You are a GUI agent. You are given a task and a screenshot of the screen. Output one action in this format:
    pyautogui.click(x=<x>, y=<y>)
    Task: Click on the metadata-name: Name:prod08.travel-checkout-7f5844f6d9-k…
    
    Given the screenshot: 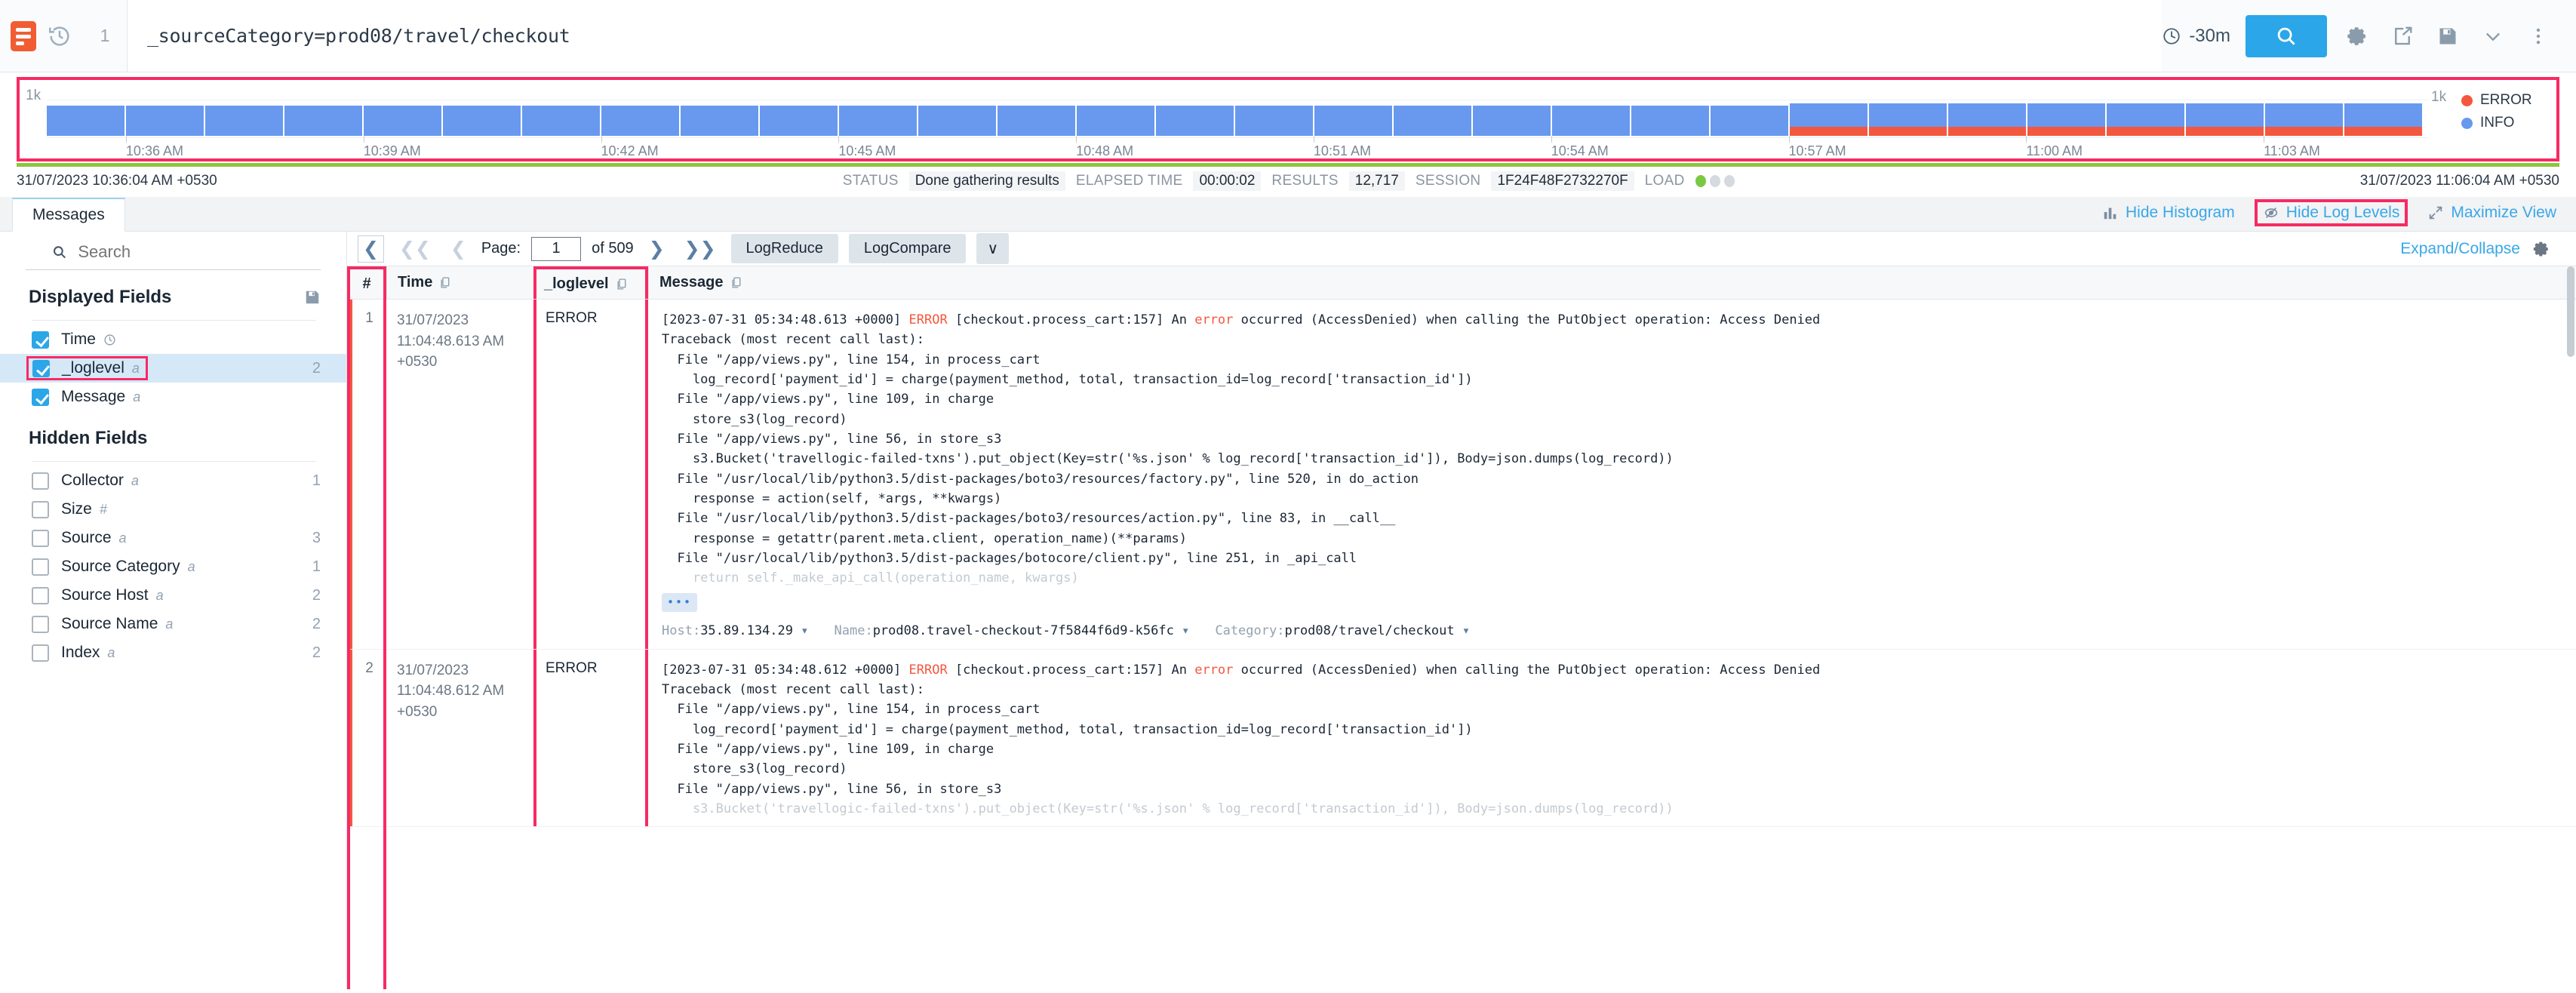 What is the action you would take?
    pyautogui.click(x=1012, y=631)
    